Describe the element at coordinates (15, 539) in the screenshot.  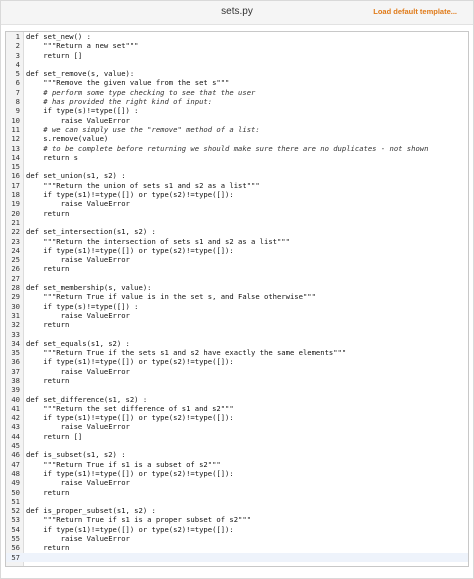
I see `line-number: 55` at that location.